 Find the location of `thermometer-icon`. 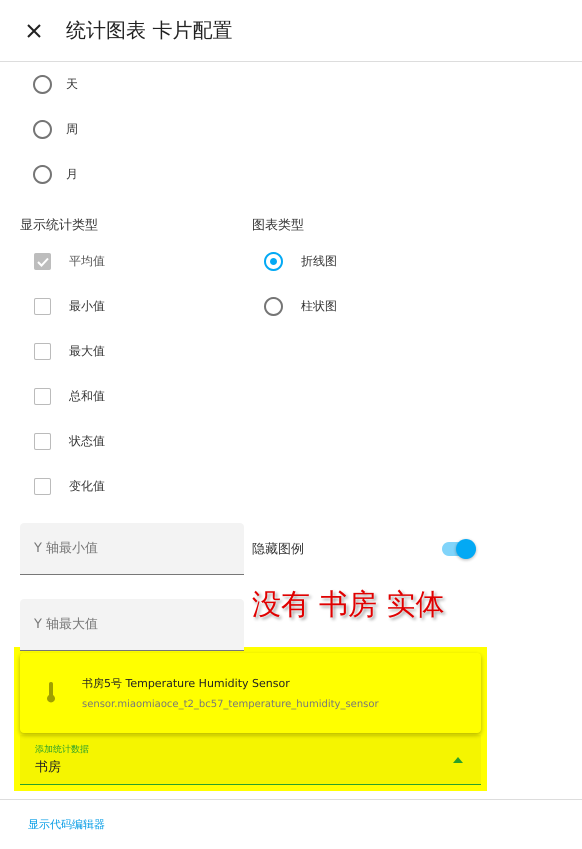

thermometer-icon is located at coordinates (51, 693).